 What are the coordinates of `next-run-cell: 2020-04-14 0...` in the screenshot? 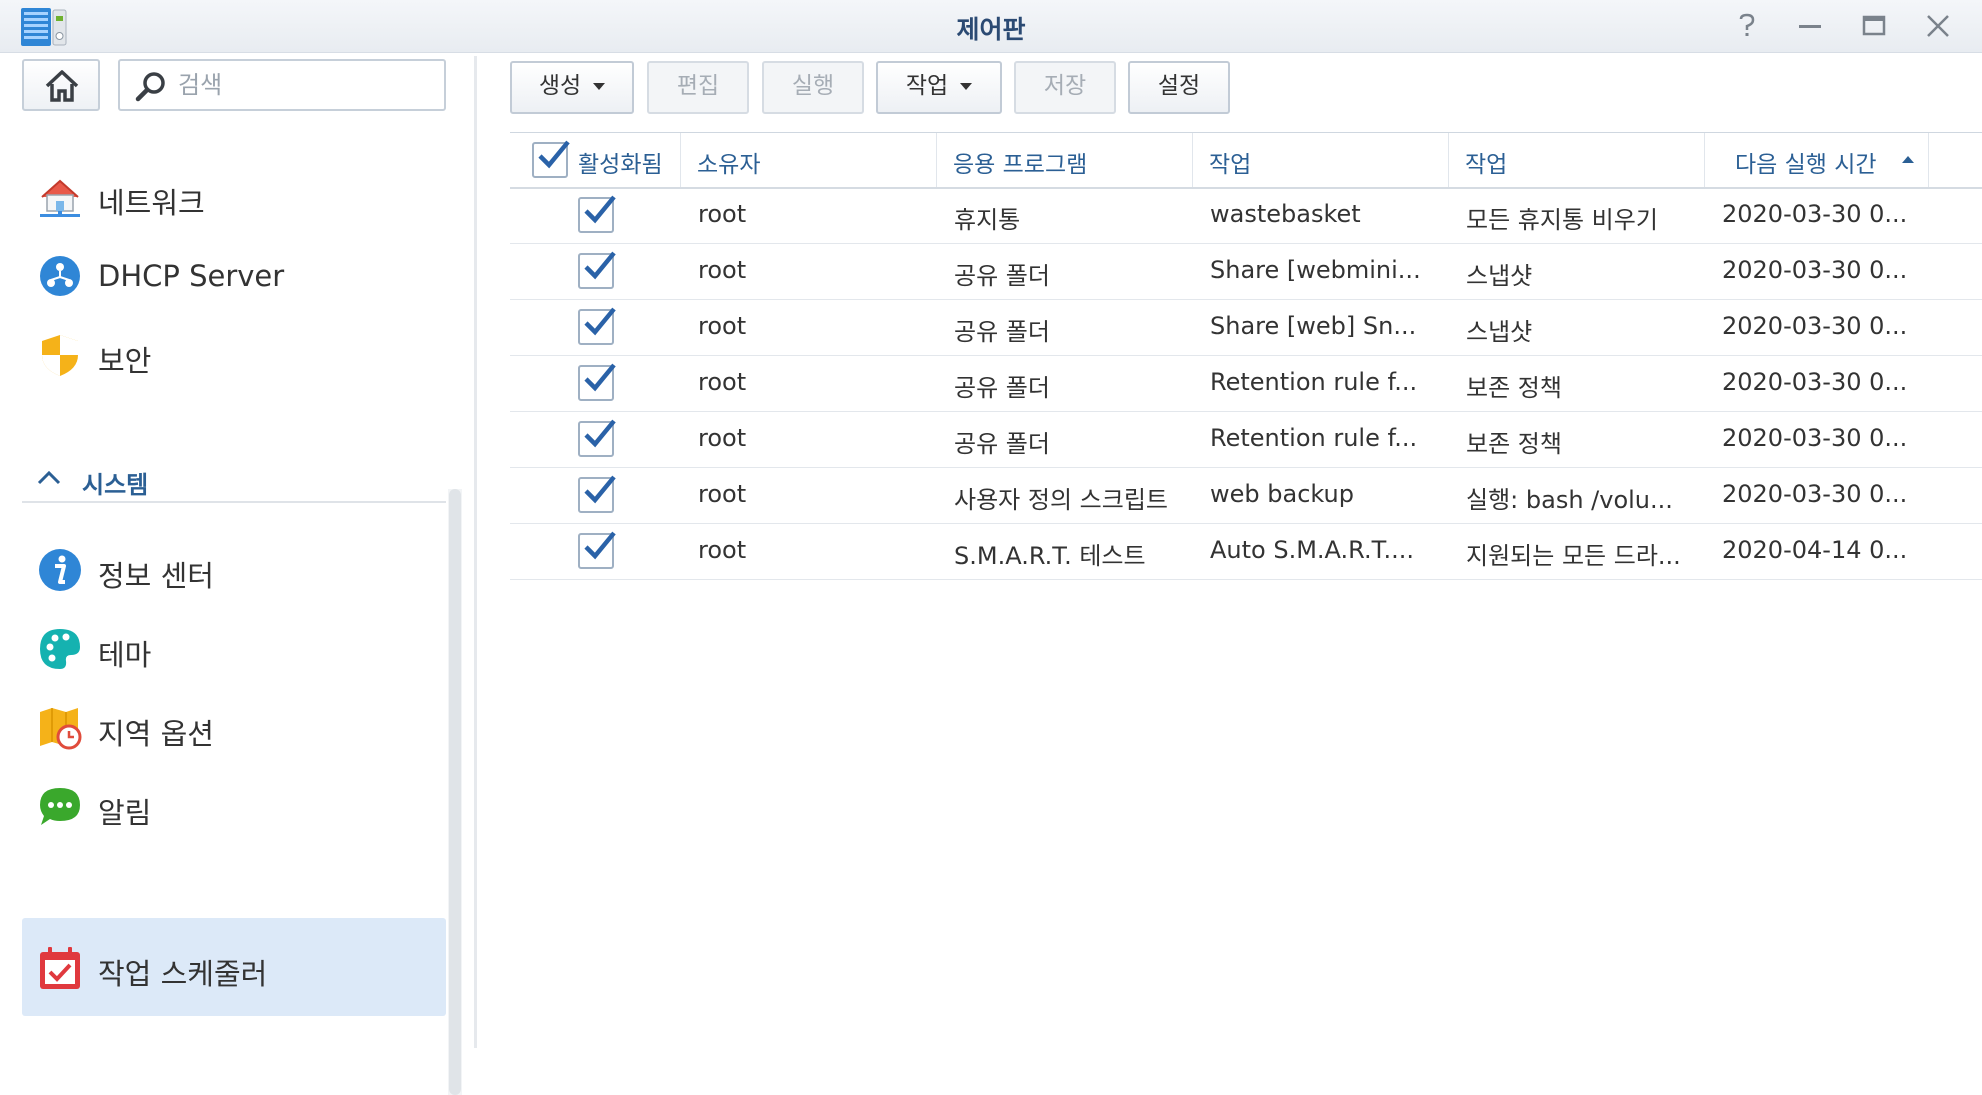 It's located at (1815, 550).